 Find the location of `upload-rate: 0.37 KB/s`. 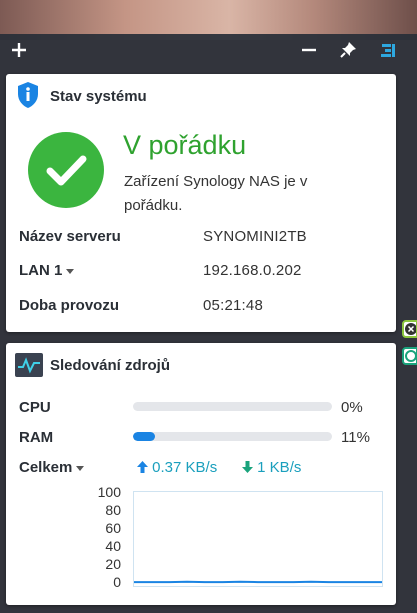

upload-rate: 0.37 KB/s is located at coordinates (177, 467).